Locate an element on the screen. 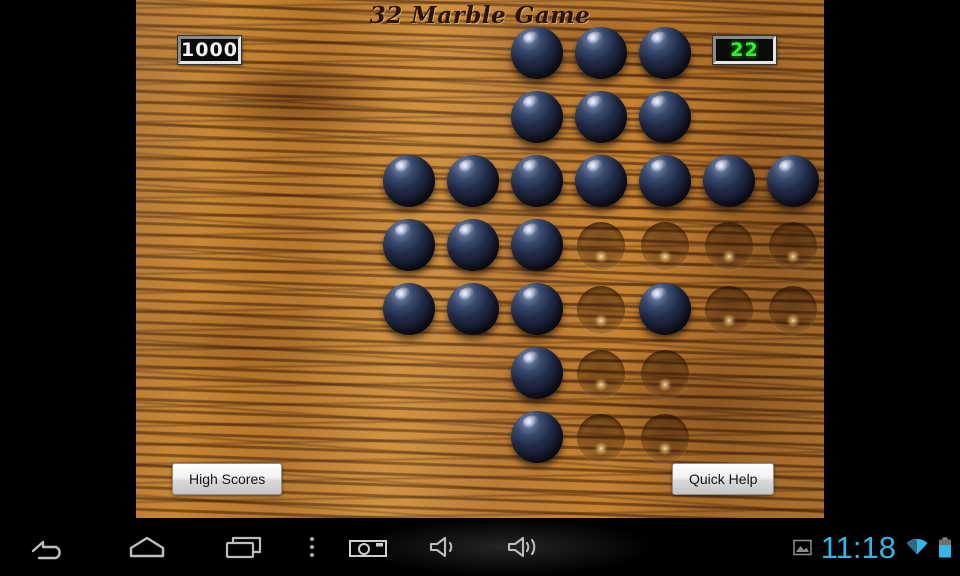 The image size is (960, 576). score-display: 1000 is located at coordinates (209, 50).